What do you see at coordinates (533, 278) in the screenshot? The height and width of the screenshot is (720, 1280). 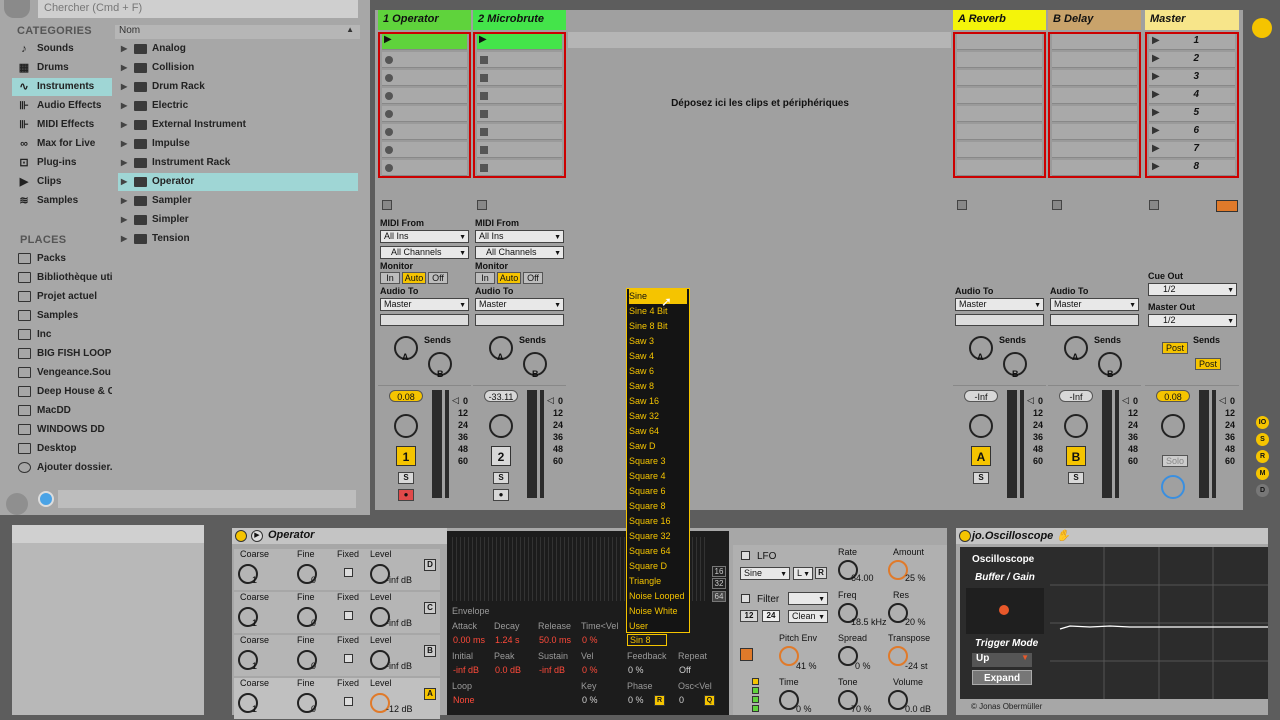 I see `monitor-off-button: Off` at bounding box center [533, 278].